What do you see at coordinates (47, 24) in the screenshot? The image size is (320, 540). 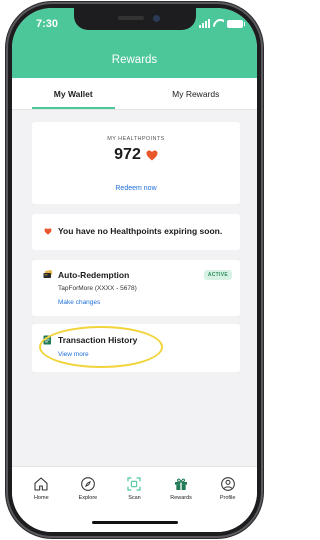 I see `status-time: 7:30` at bounding box center [47, 24].